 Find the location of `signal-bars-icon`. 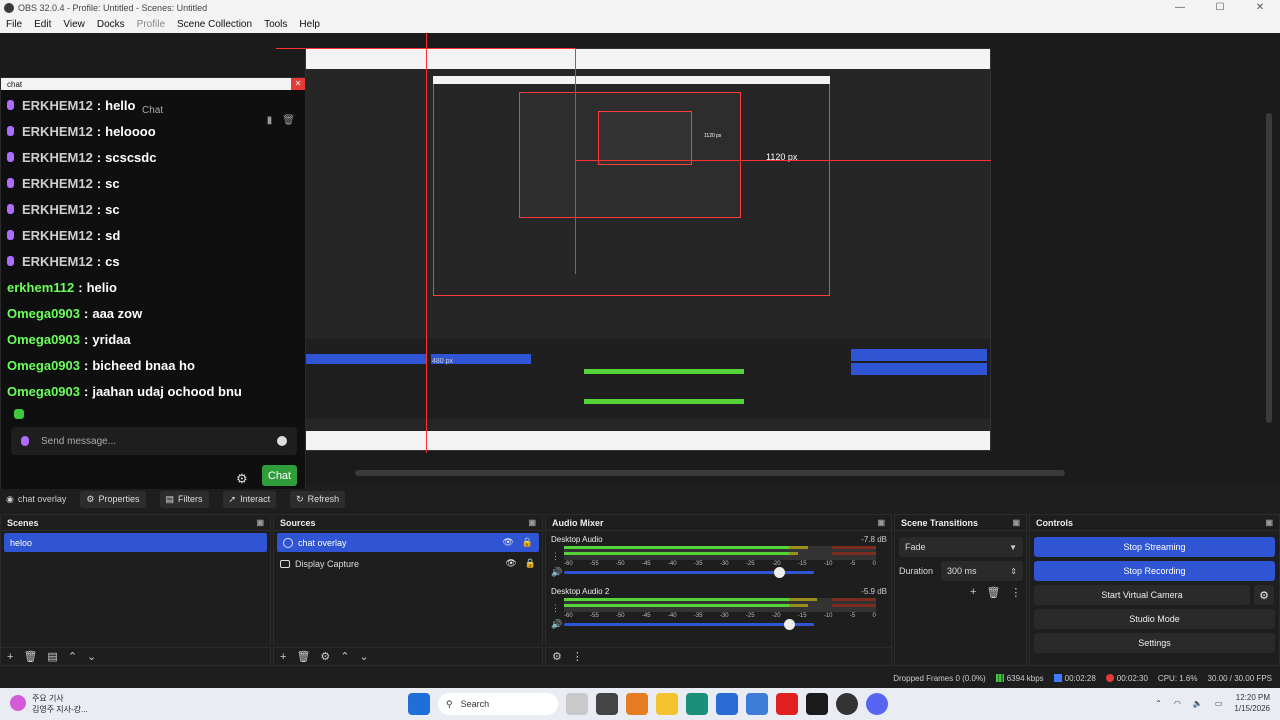

signal-bars-icon is located at coordinates (999, 677).